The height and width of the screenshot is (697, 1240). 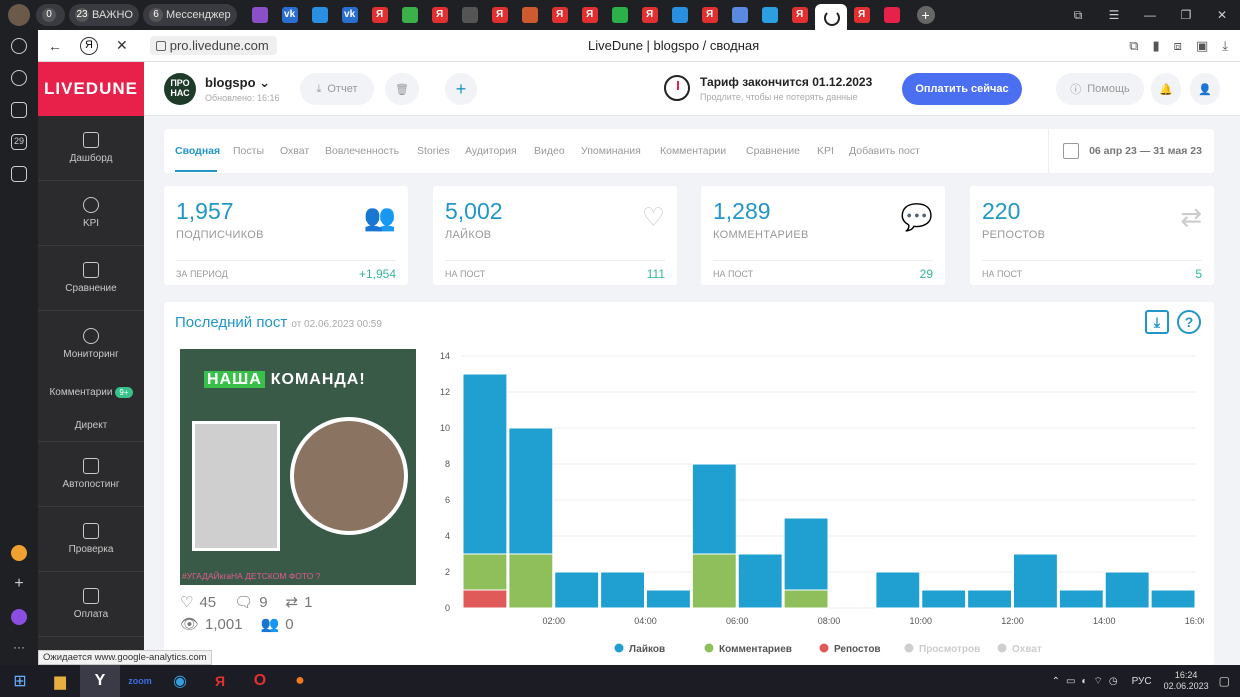 I want to click on tab-summary: Сводная, so click(x=197, y=151).